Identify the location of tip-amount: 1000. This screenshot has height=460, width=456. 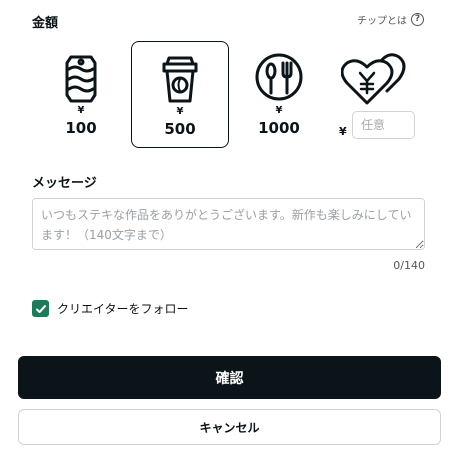
(279, 128).